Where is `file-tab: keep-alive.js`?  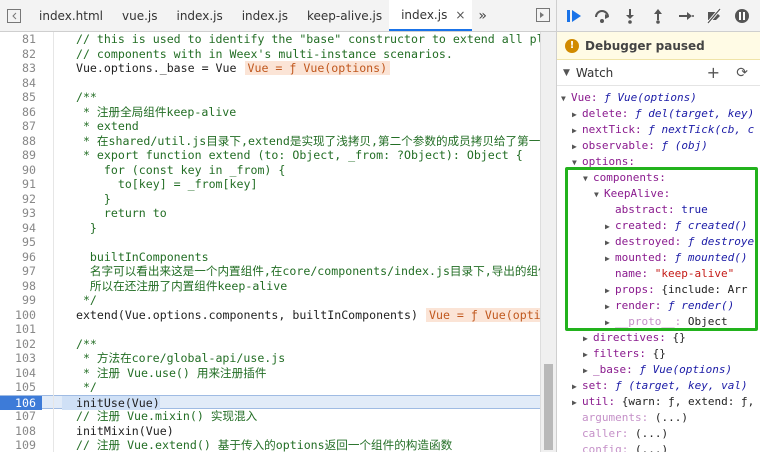 file-tab: keep-alive.js is located at coordinates (342, 15).